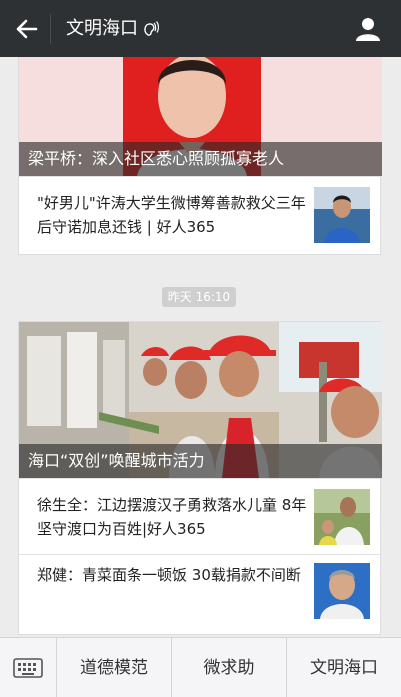 Image resolution: width=401 pixels, height=697 pixels. I want to click on voice-listen-icon, so click(151, 28).